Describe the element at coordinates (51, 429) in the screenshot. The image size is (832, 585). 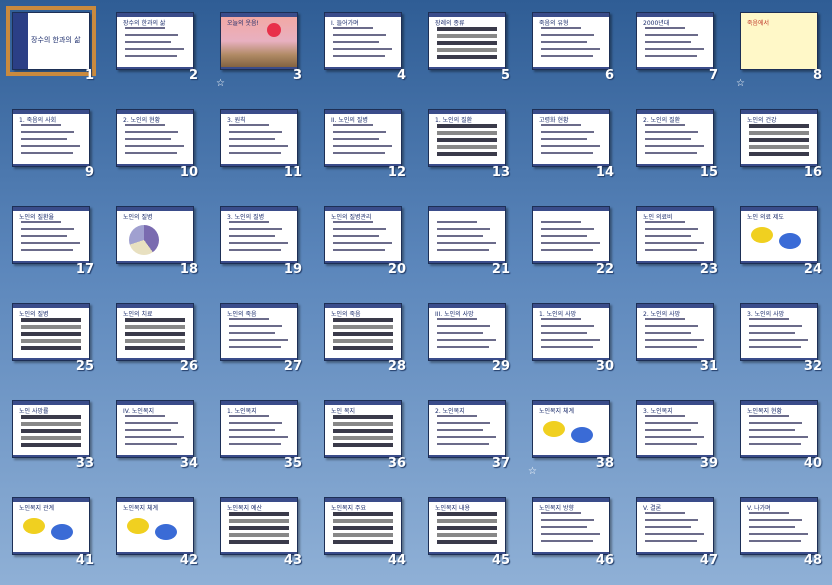
I see `slide-preview: 노인 사망률` at that location.